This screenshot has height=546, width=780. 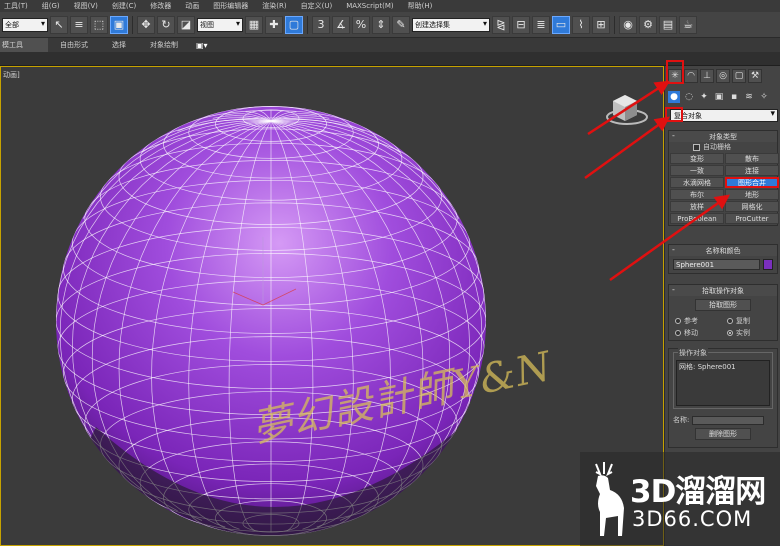 I want to click on menu-group: 组(G), so click(x=52, y=6).